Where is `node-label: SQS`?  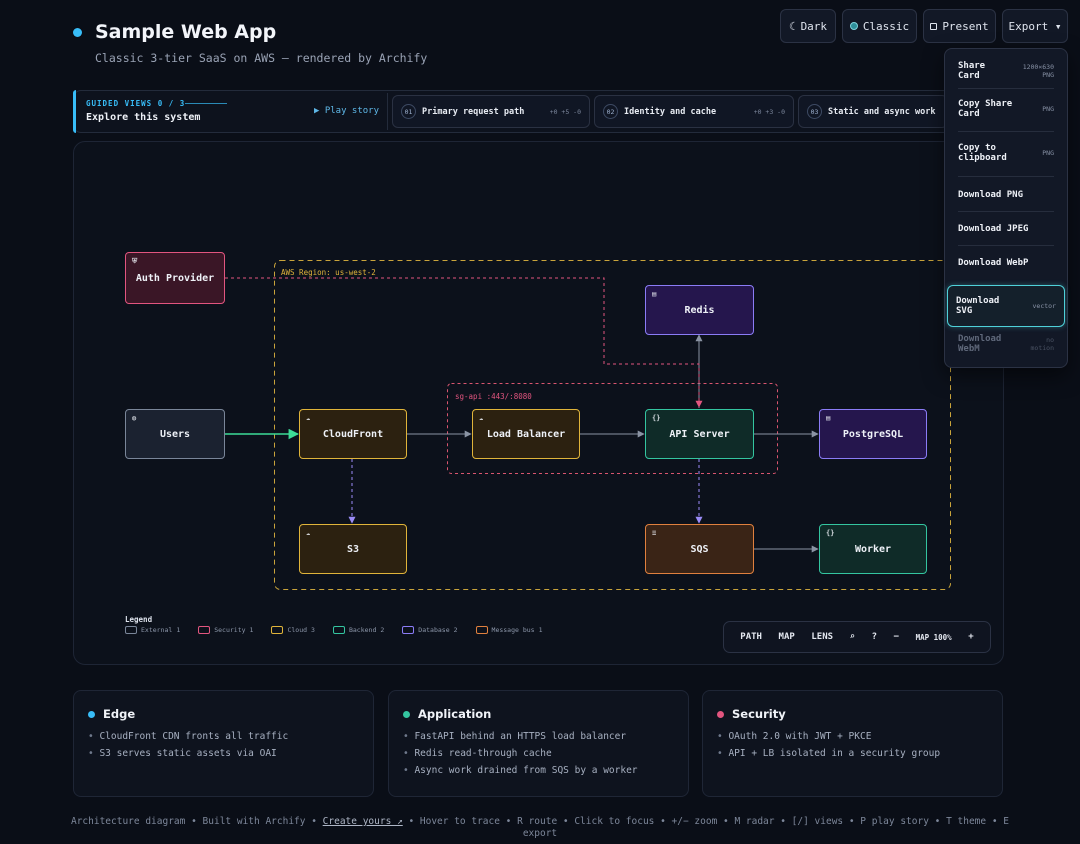 node-label: SQS is located at coordinates (699, 549).